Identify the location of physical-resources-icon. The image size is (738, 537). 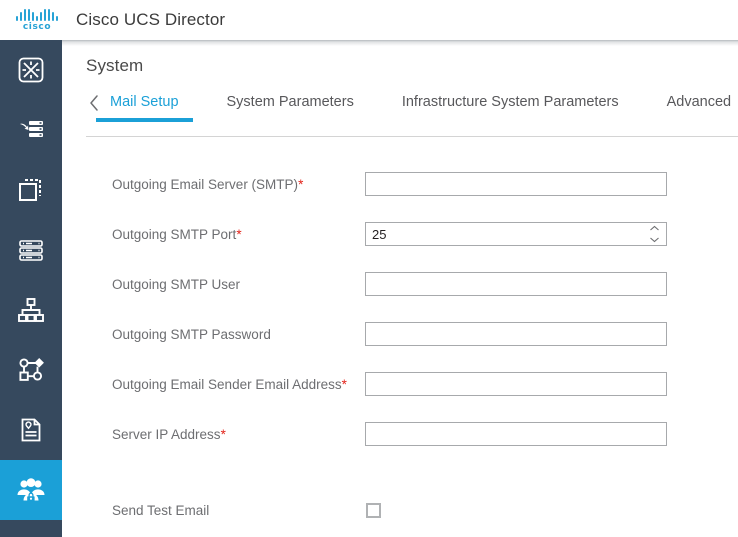
(31, 190).